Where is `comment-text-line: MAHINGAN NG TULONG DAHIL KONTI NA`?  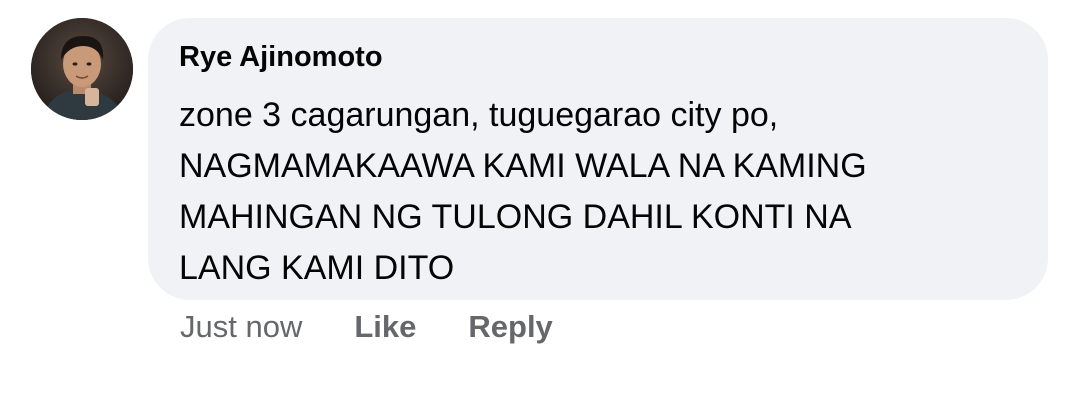
comment-text-line: MAHINGAN NG TULONG DAHIL KONTI NA is located at coordinates (515, 217).